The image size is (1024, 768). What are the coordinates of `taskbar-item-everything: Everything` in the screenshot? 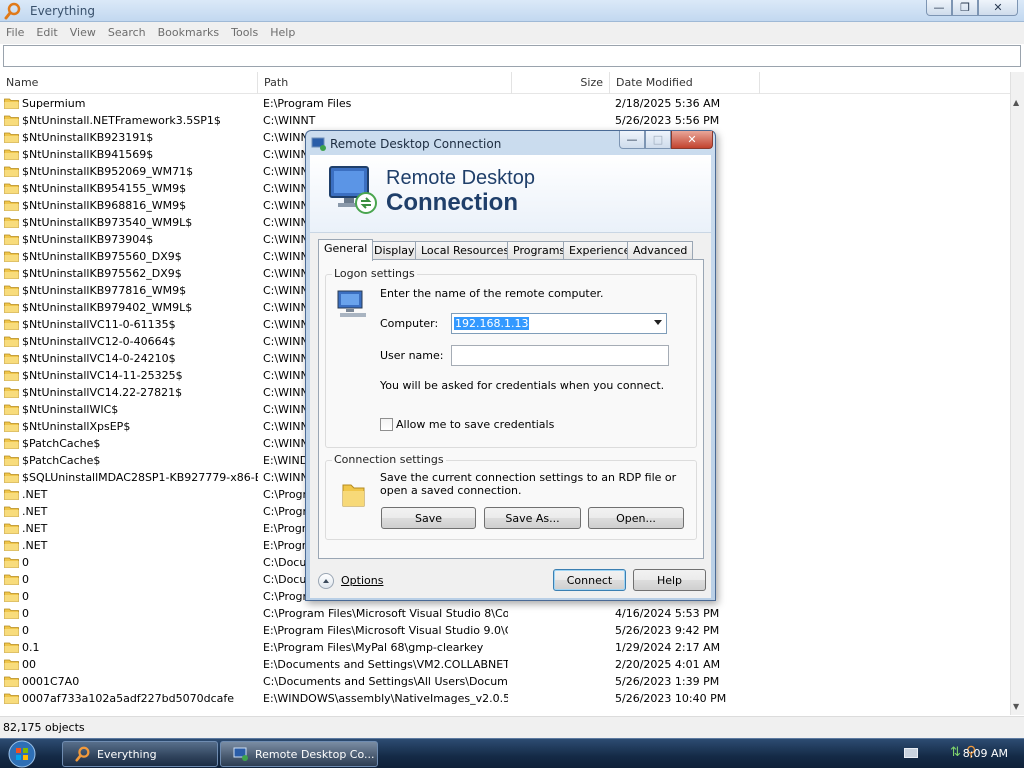 It's located at (140, 754).